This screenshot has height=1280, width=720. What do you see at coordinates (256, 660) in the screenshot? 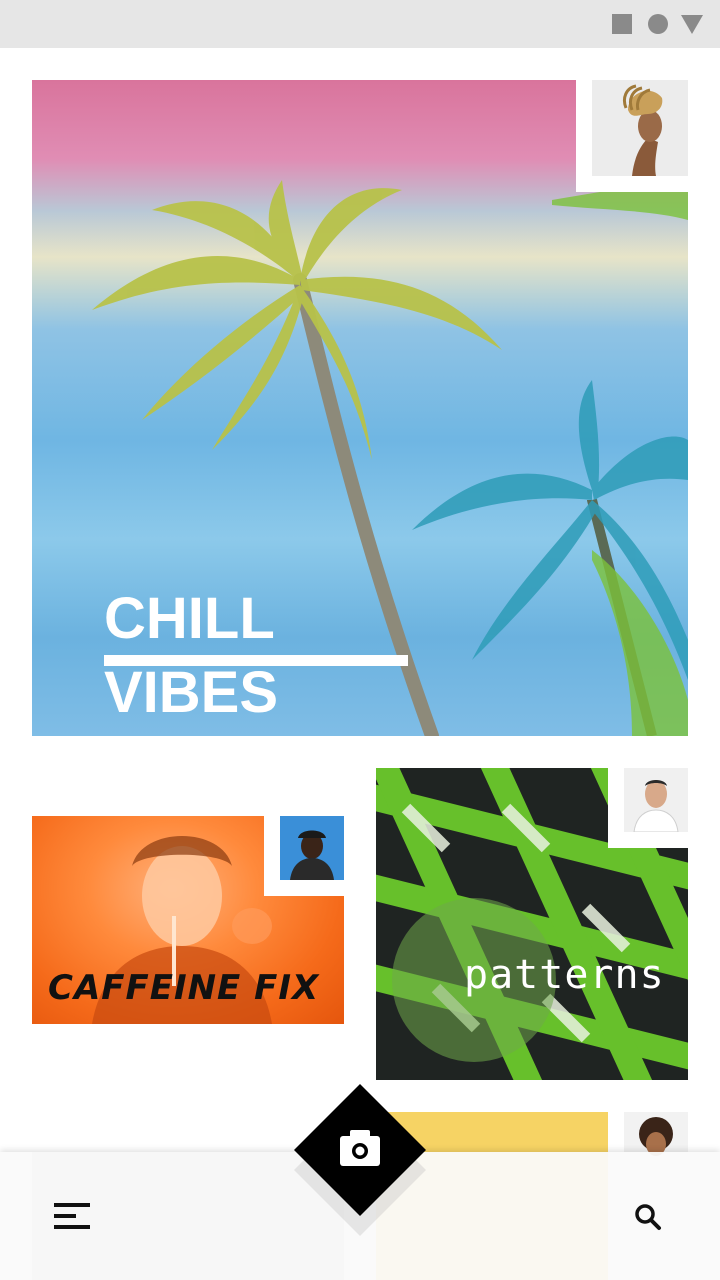
I see `title-underline` at bounding box center [256, 660].